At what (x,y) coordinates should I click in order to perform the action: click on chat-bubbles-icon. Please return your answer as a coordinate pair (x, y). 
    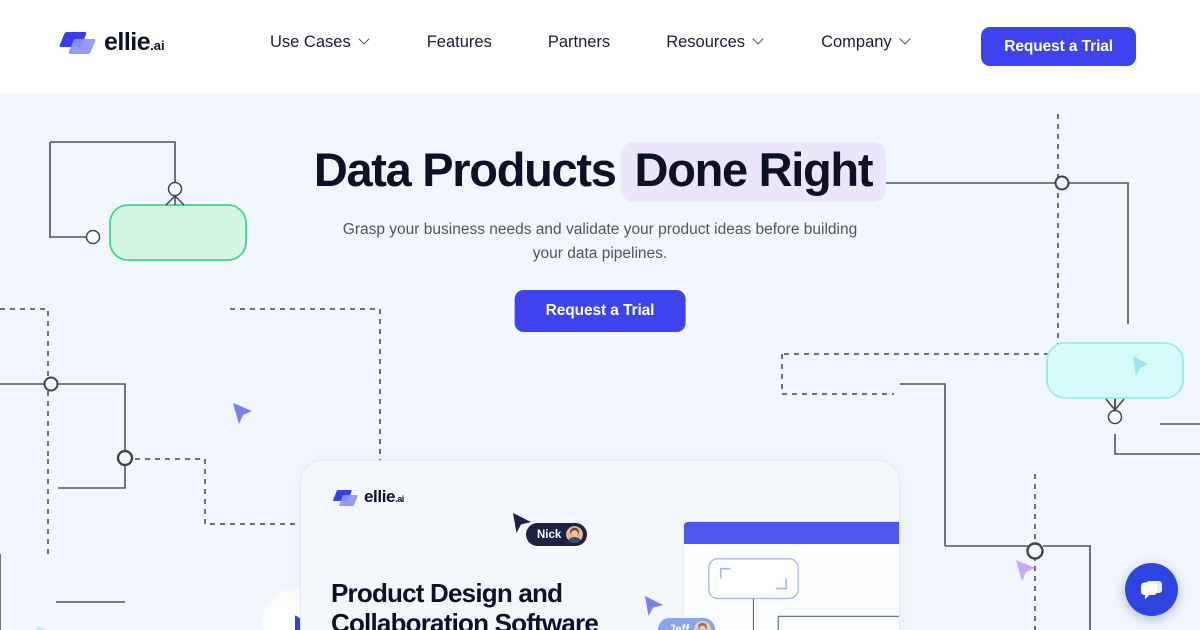
    Looking at the image, I should click on (1151, 589).